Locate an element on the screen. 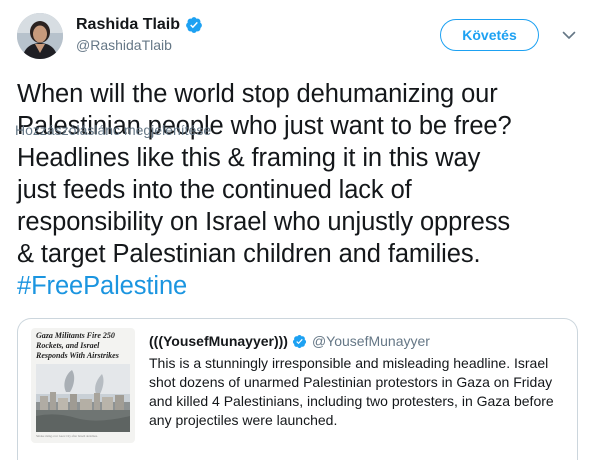 The image size is (592, 460). author-info: Rashida Tlaib @RashidaTlaib is located at coordinates (139, 34).